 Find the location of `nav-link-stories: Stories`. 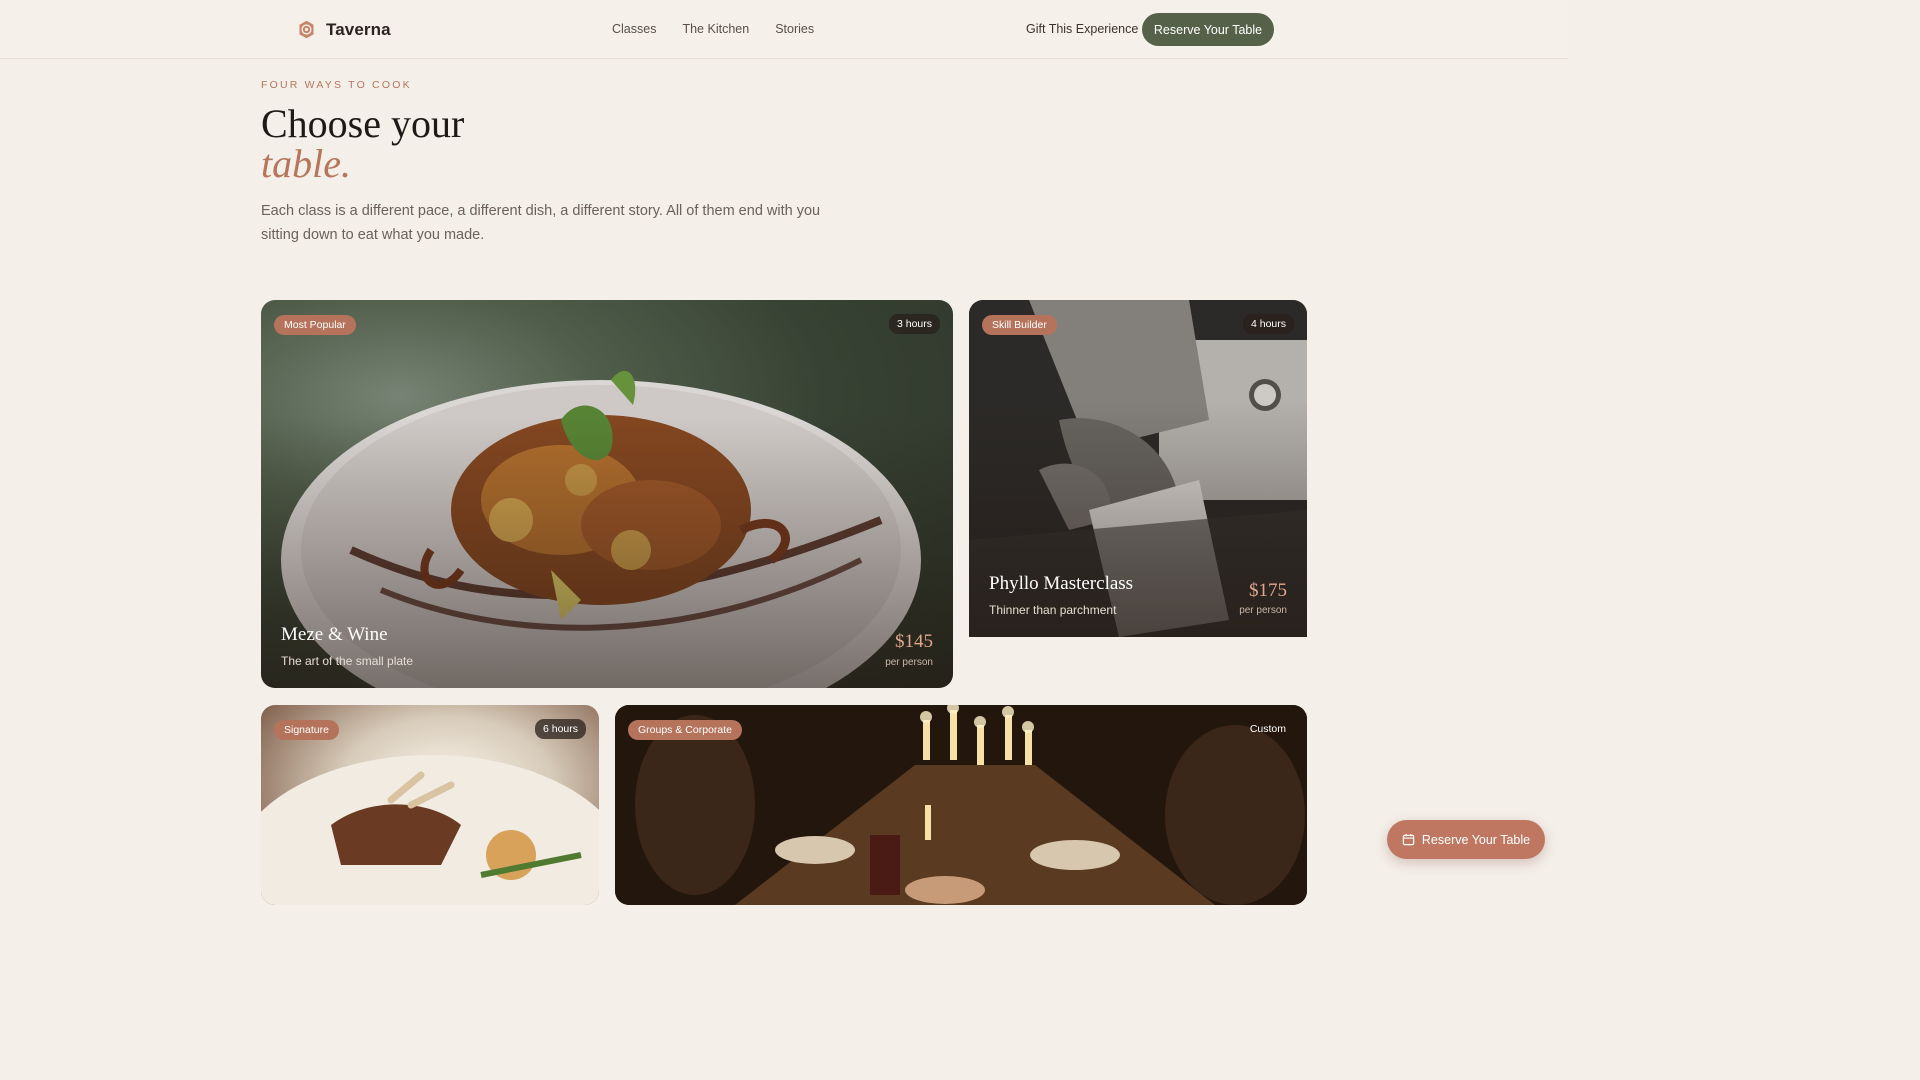

nav-link-stories: Stories is located at coordinates (794, 29).